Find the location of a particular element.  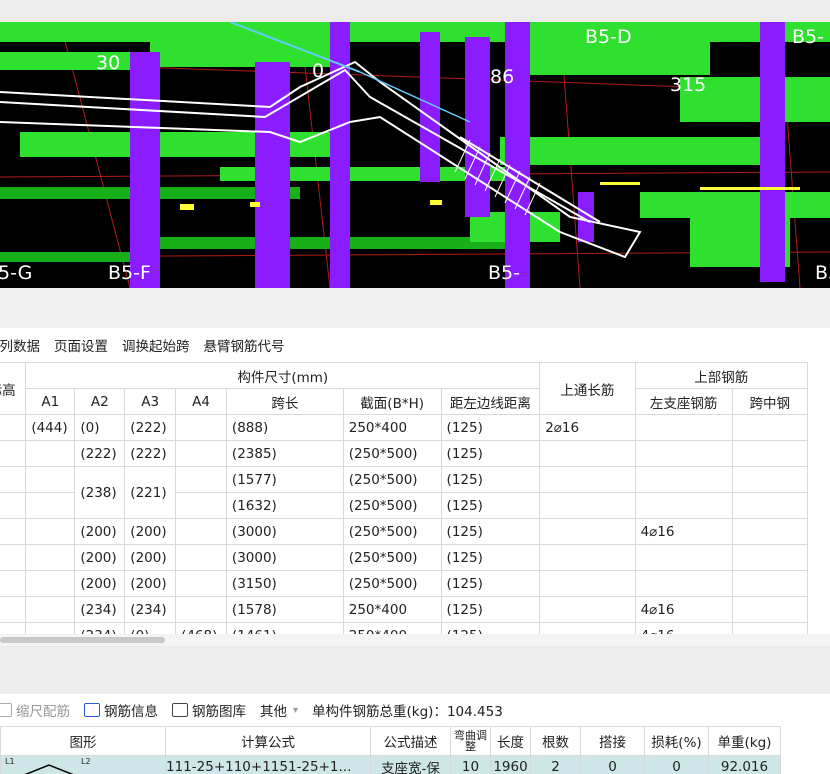

cell-span: (3150) is located at coordinates (284, 583).